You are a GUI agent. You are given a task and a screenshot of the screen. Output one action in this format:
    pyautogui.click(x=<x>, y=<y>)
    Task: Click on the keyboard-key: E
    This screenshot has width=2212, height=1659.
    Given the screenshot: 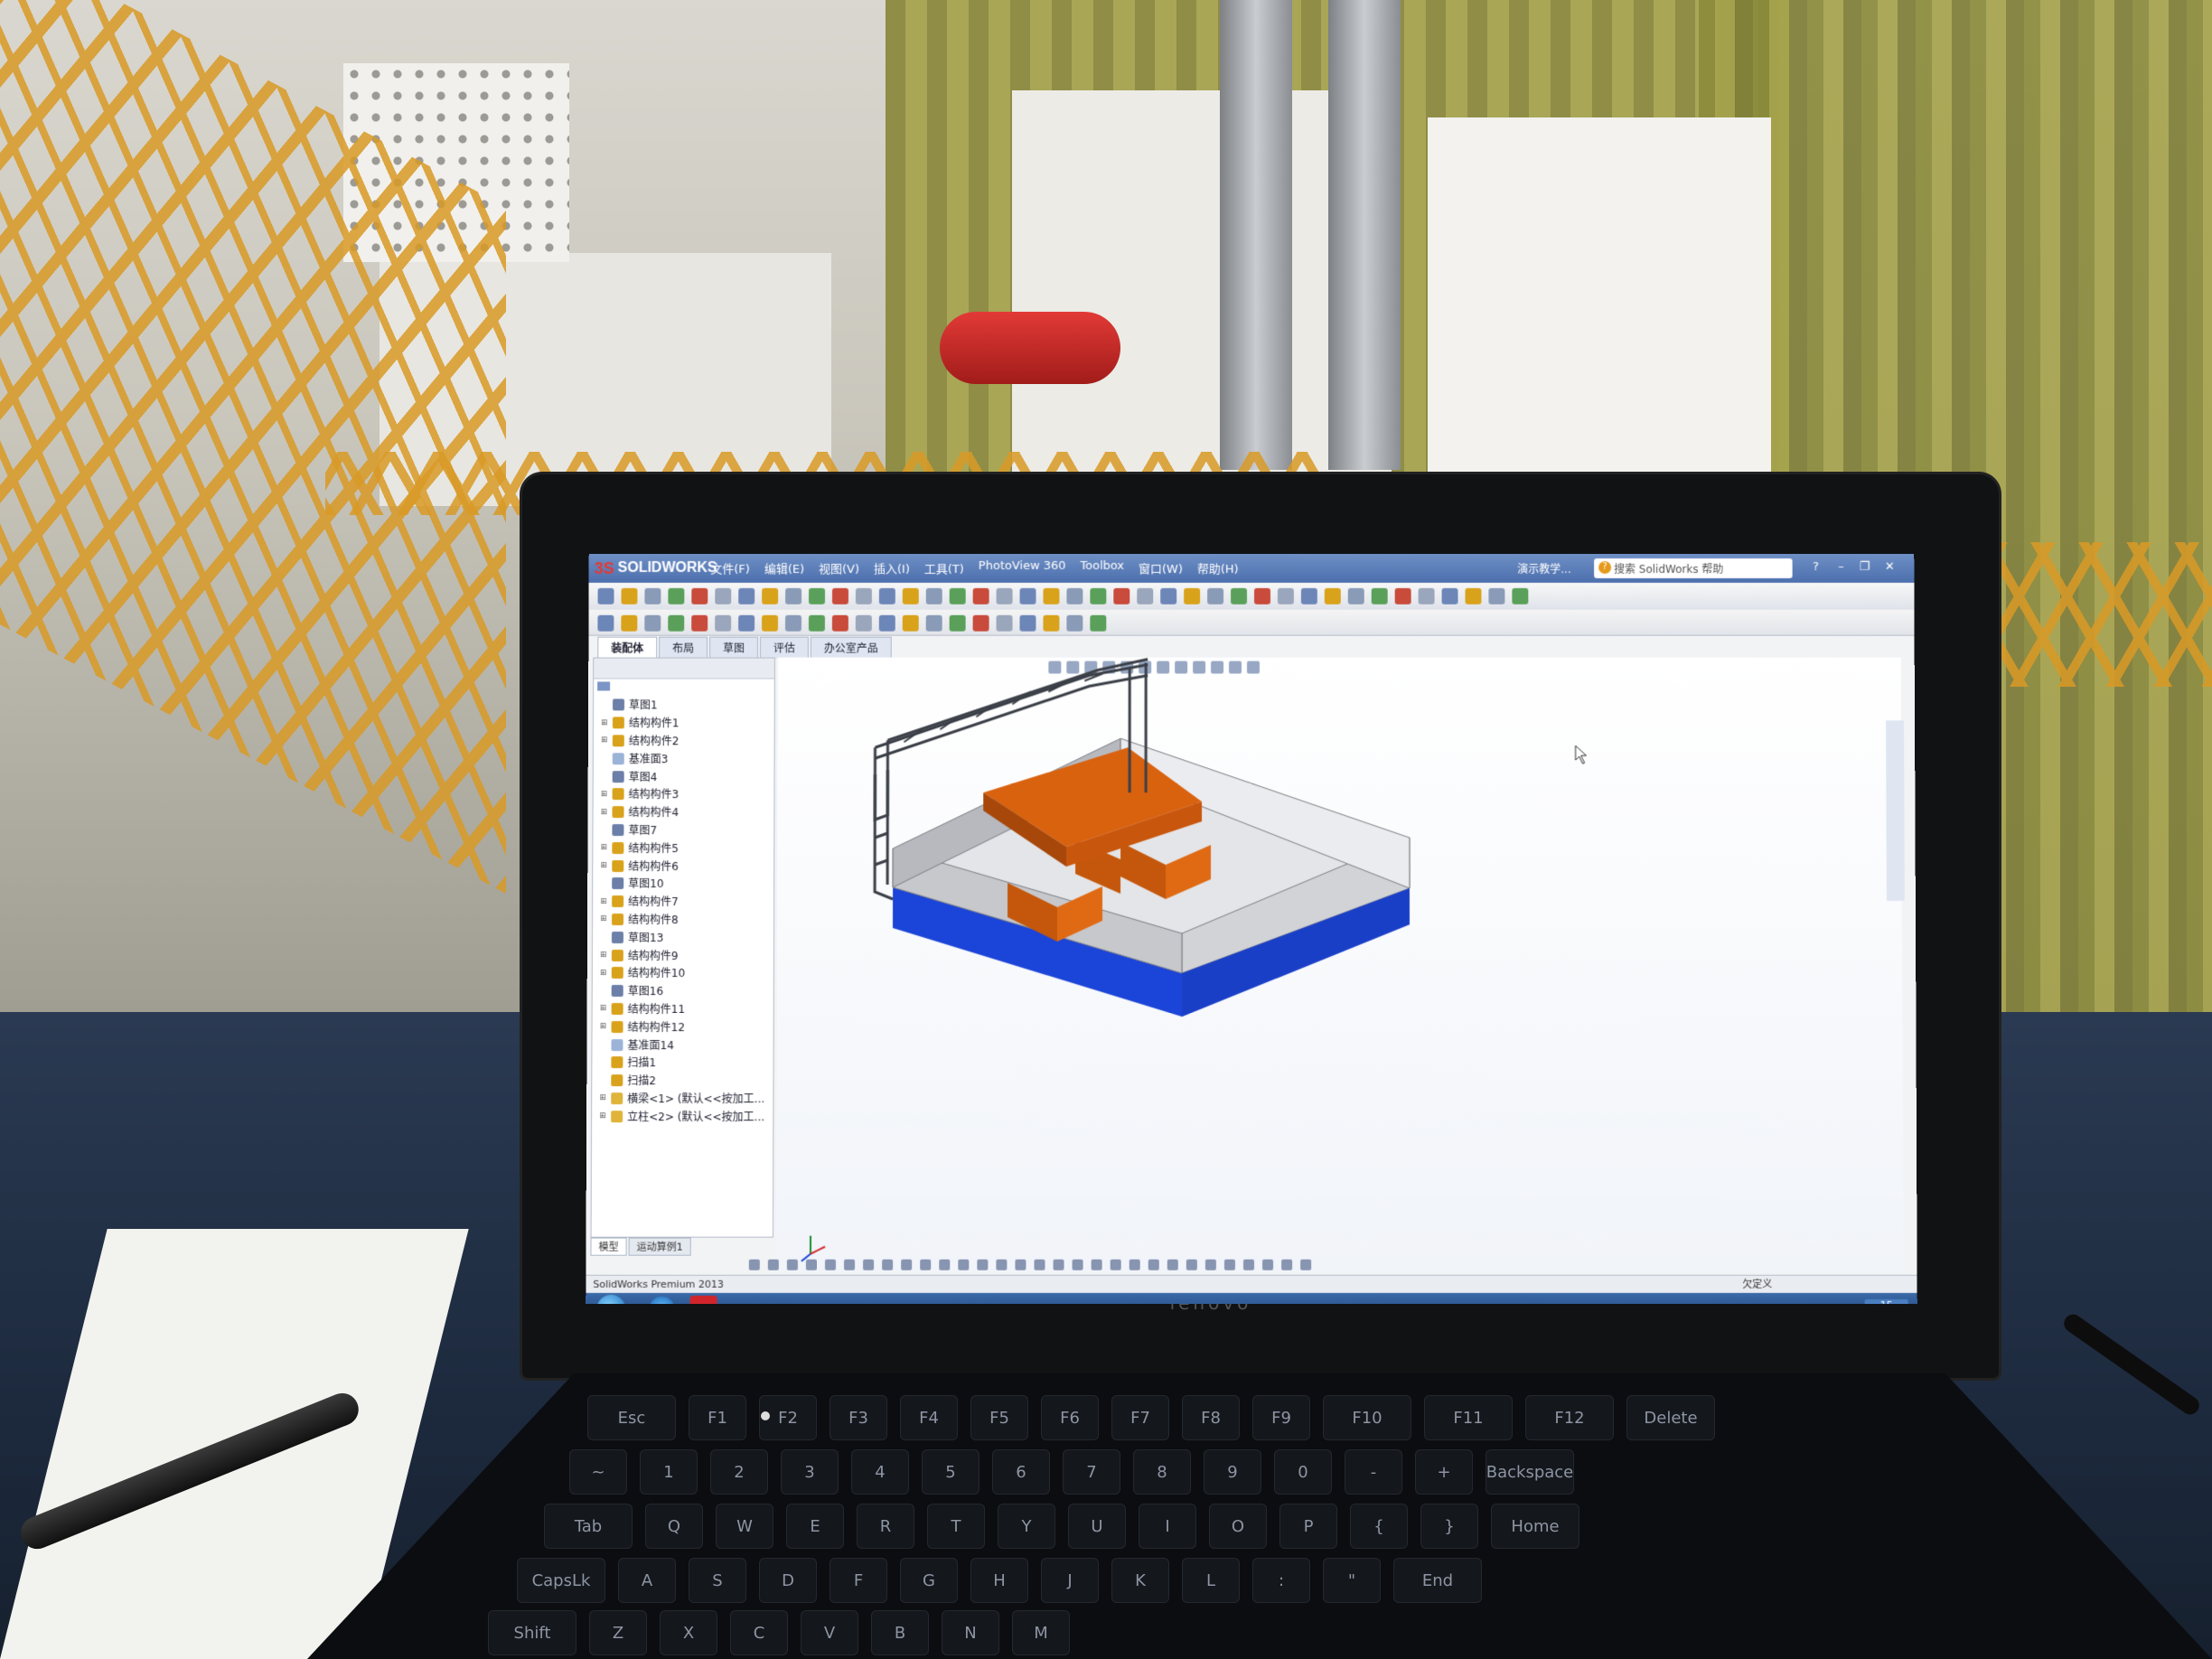 What is the action you would take?
    pyautogui.click(x=815, y=1526)
    